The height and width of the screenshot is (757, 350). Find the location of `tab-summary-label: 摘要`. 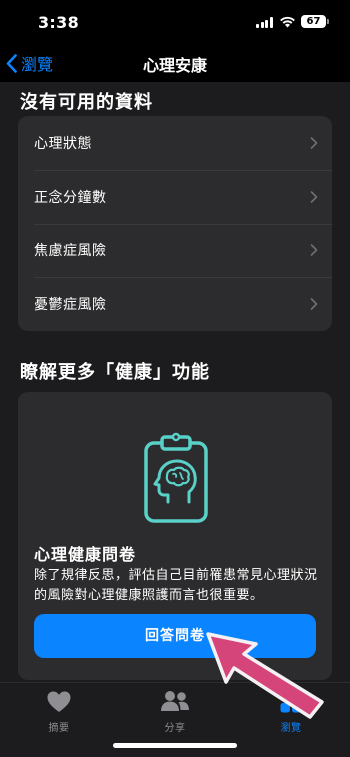

tab-summary-label: 摘要 is located at coordinates (59, 728).